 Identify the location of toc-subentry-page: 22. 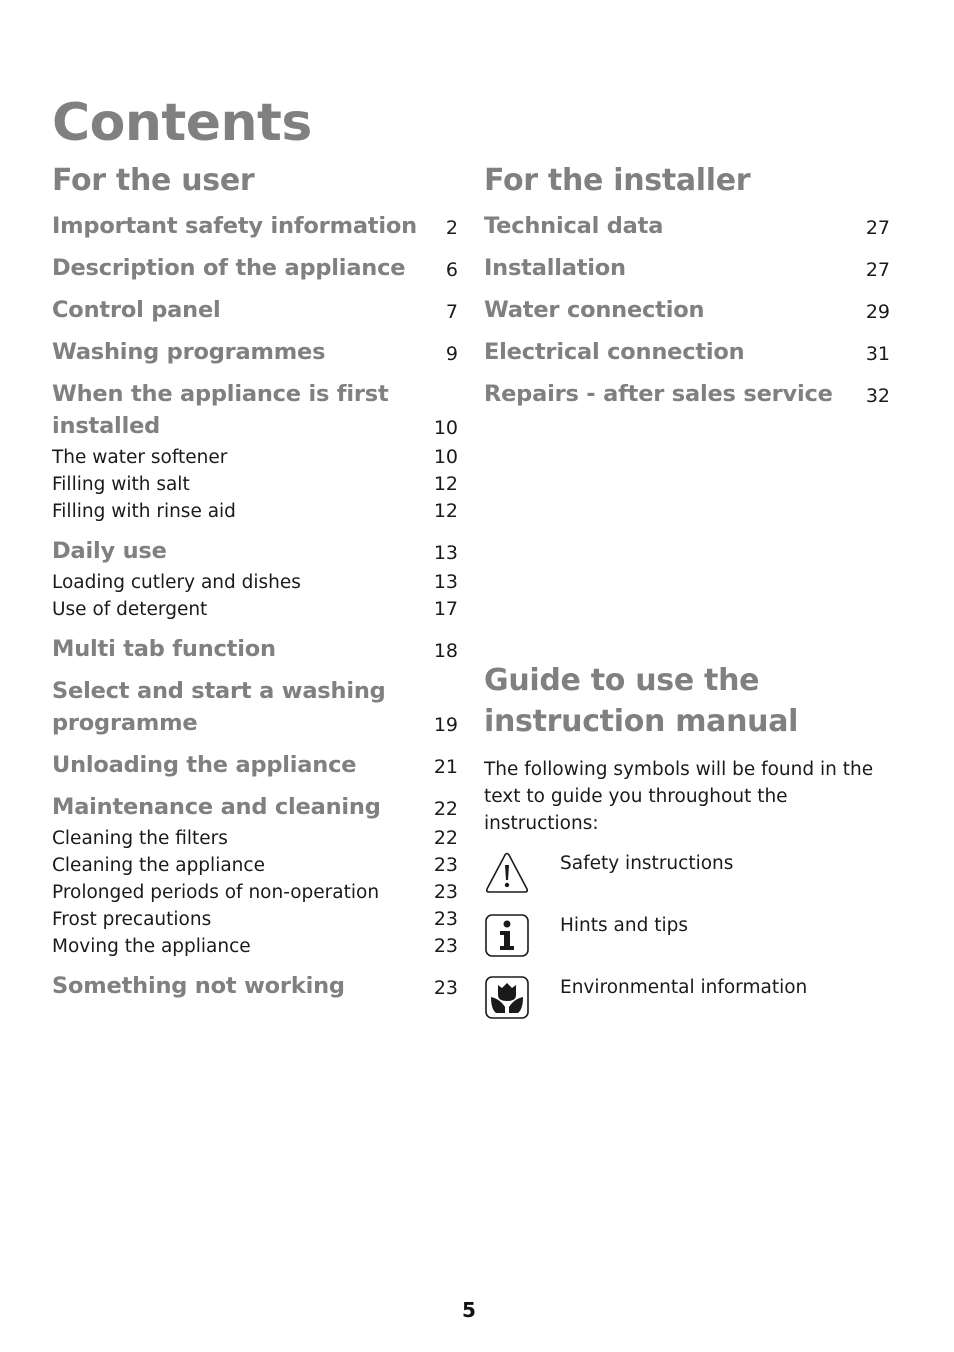
(445, 838).